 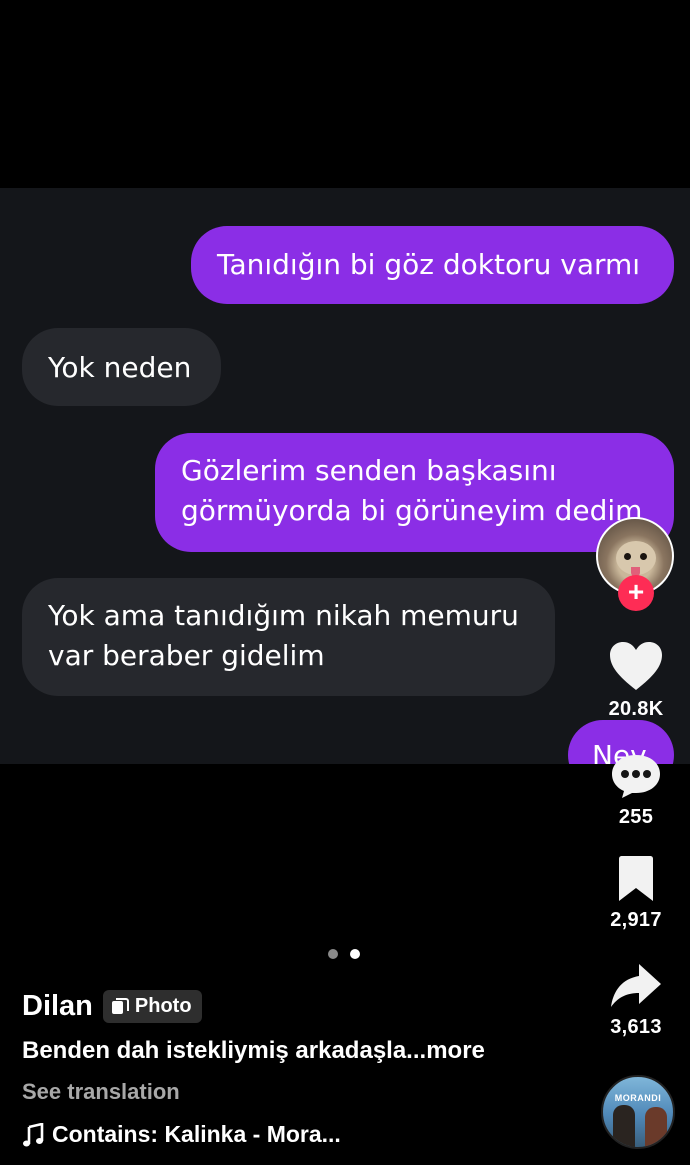 What do you see at coordinates (101, 1092) in the screenshot?
I see `see-translation-link: See translation` at bounding box center [101, 1092].